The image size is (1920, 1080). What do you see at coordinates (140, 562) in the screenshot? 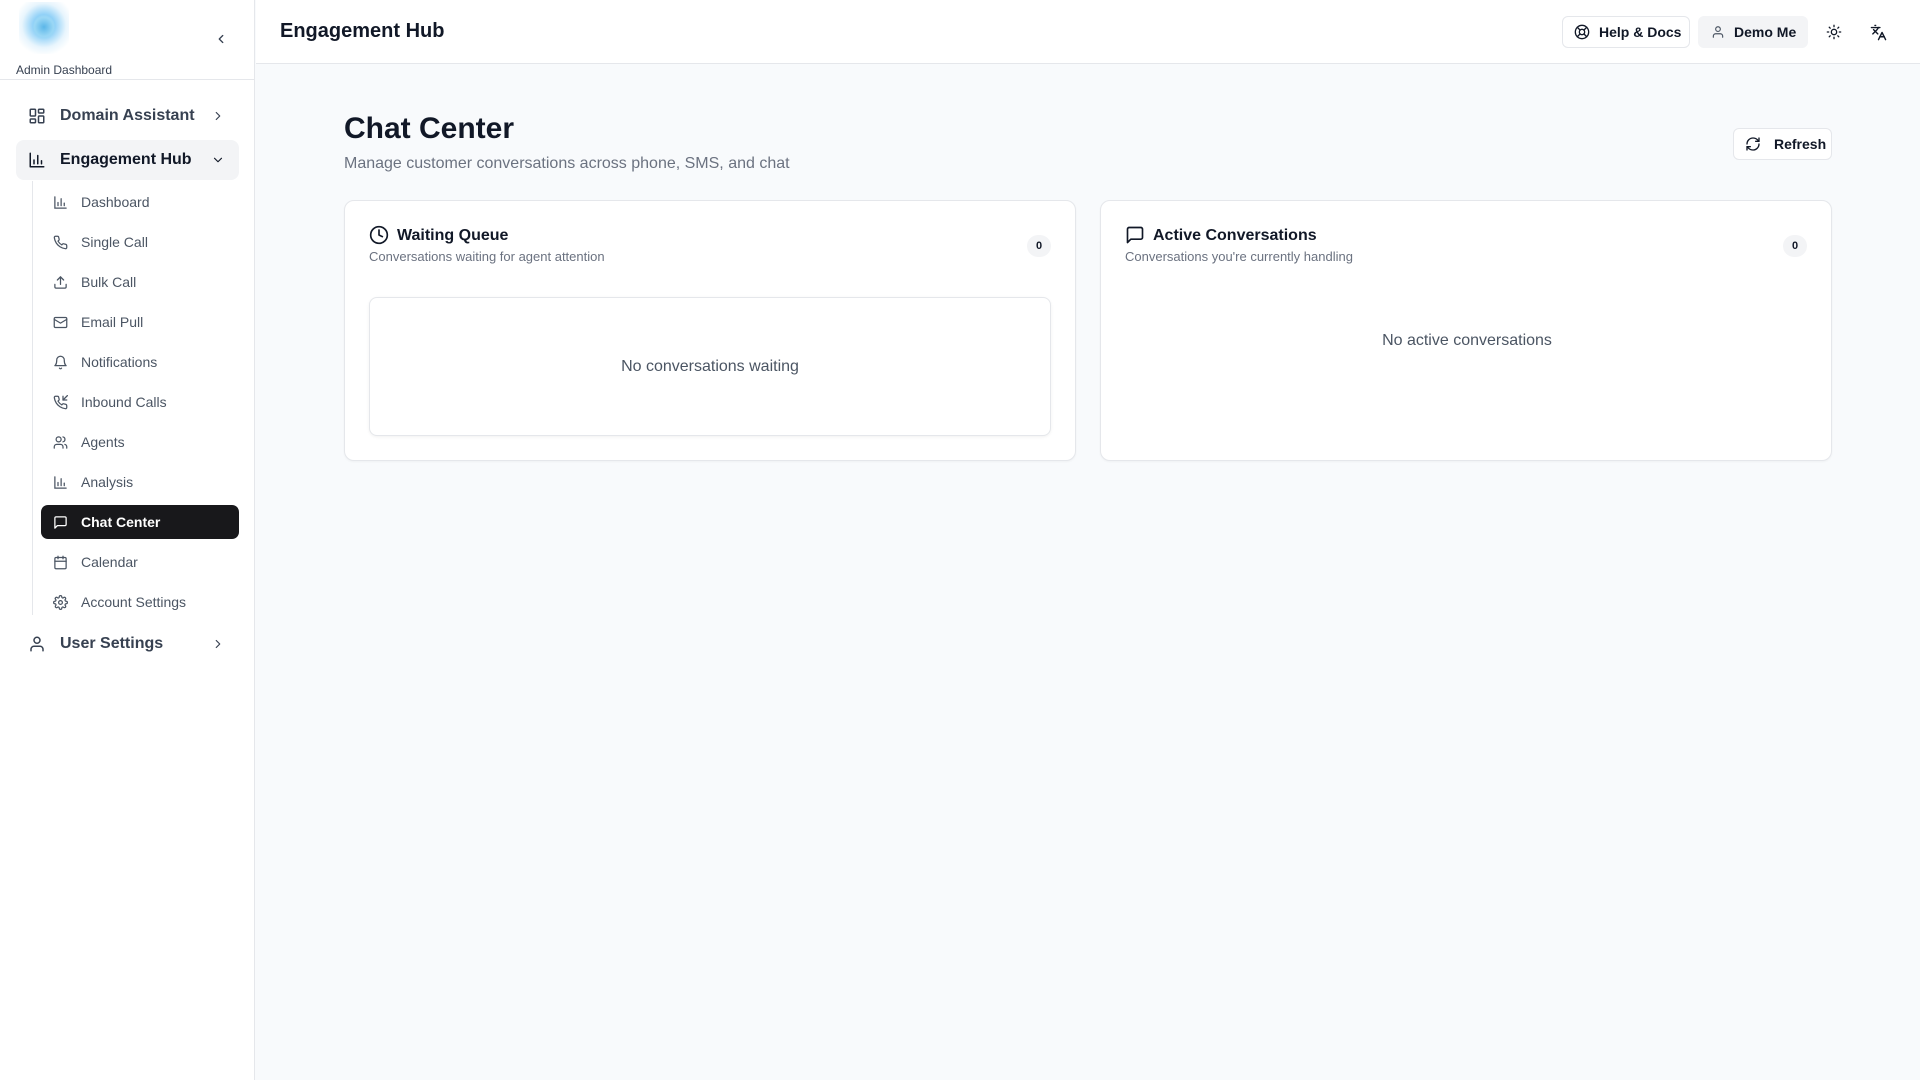
I see `sidebar-item-calendar: Calendar` at bounding box center [140, 562].